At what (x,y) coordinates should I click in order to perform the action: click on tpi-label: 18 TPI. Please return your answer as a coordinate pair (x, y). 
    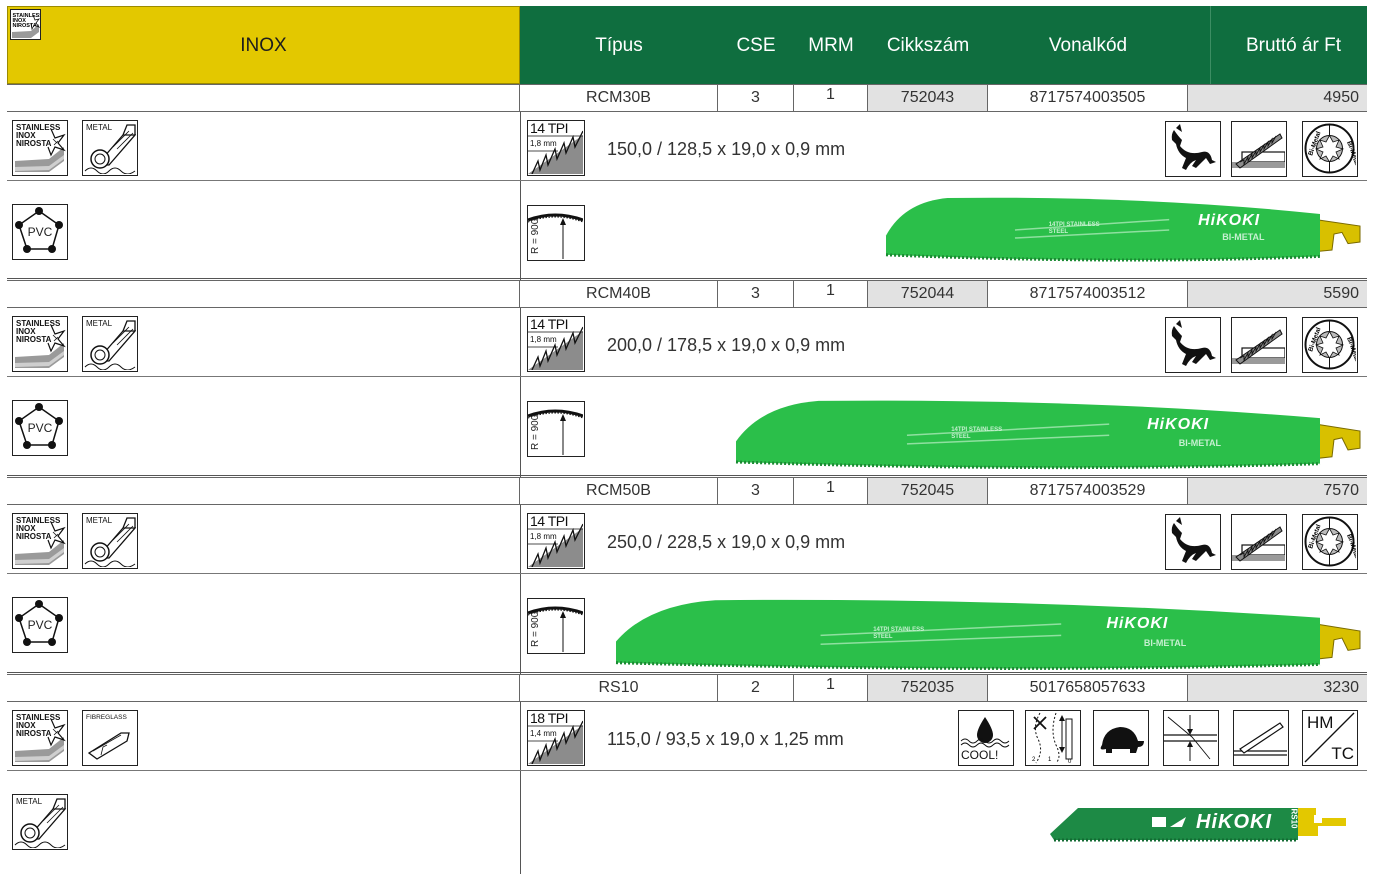
    Looking at the image, I should click on (549, 718).